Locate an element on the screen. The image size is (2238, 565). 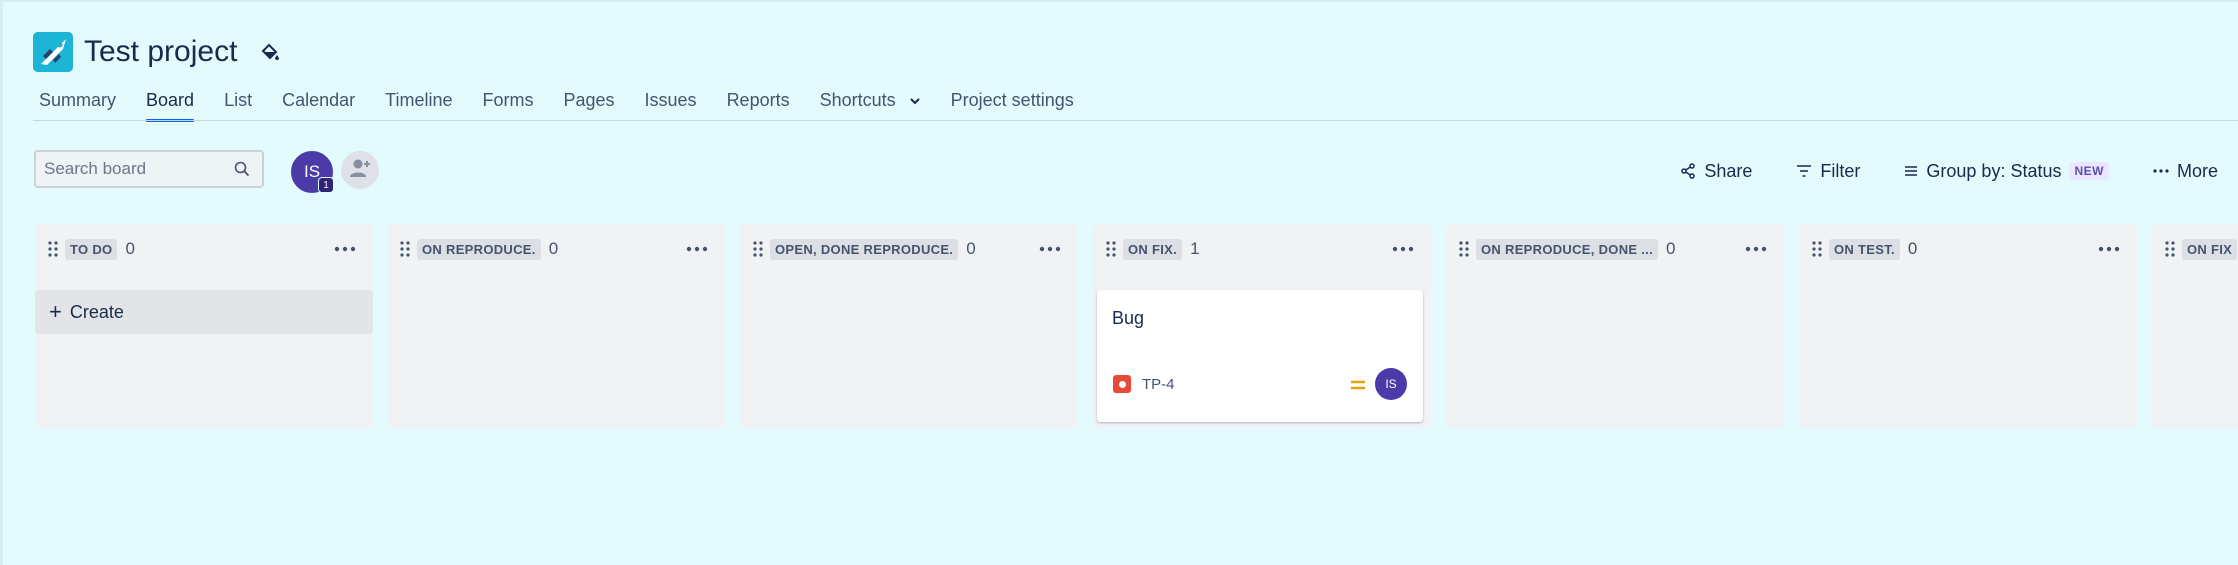
group-by-label: Group by: Status is located at coordinates (1994, 170).